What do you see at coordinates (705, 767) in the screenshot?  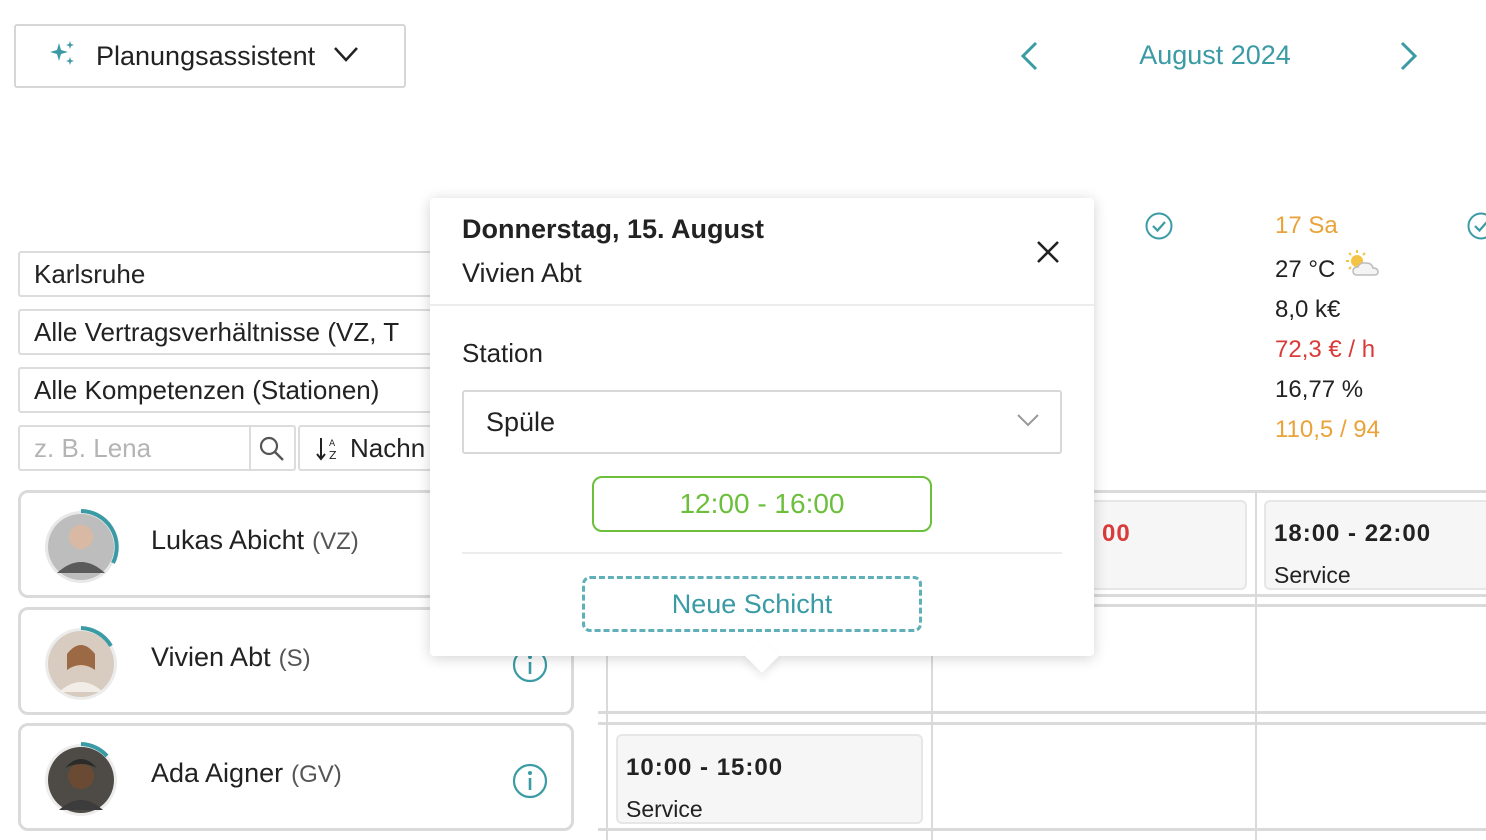 I see `shift-time: 10:00 - 15:00` at bounding box center [705, 767].